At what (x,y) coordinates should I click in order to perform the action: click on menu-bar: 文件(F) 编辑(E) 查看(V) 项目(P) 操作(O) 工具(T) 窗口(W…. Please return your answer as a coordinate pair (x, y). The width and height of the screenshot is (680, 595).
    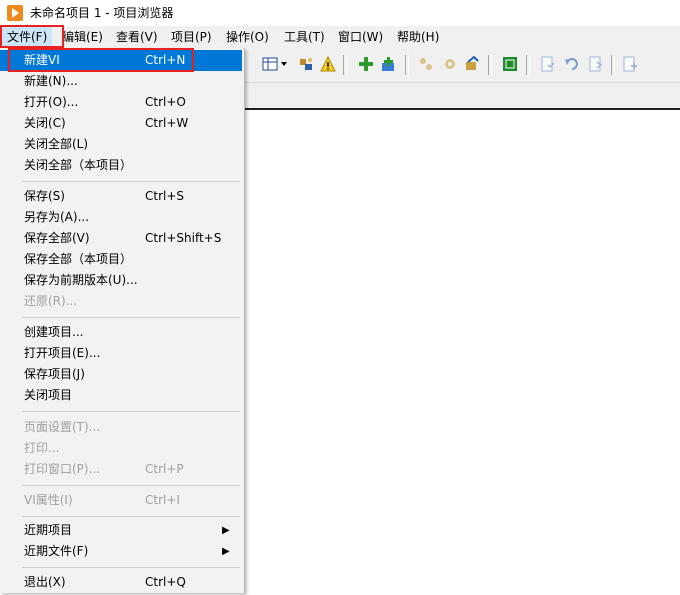
    Looking at the image, I should click on (340, 37).